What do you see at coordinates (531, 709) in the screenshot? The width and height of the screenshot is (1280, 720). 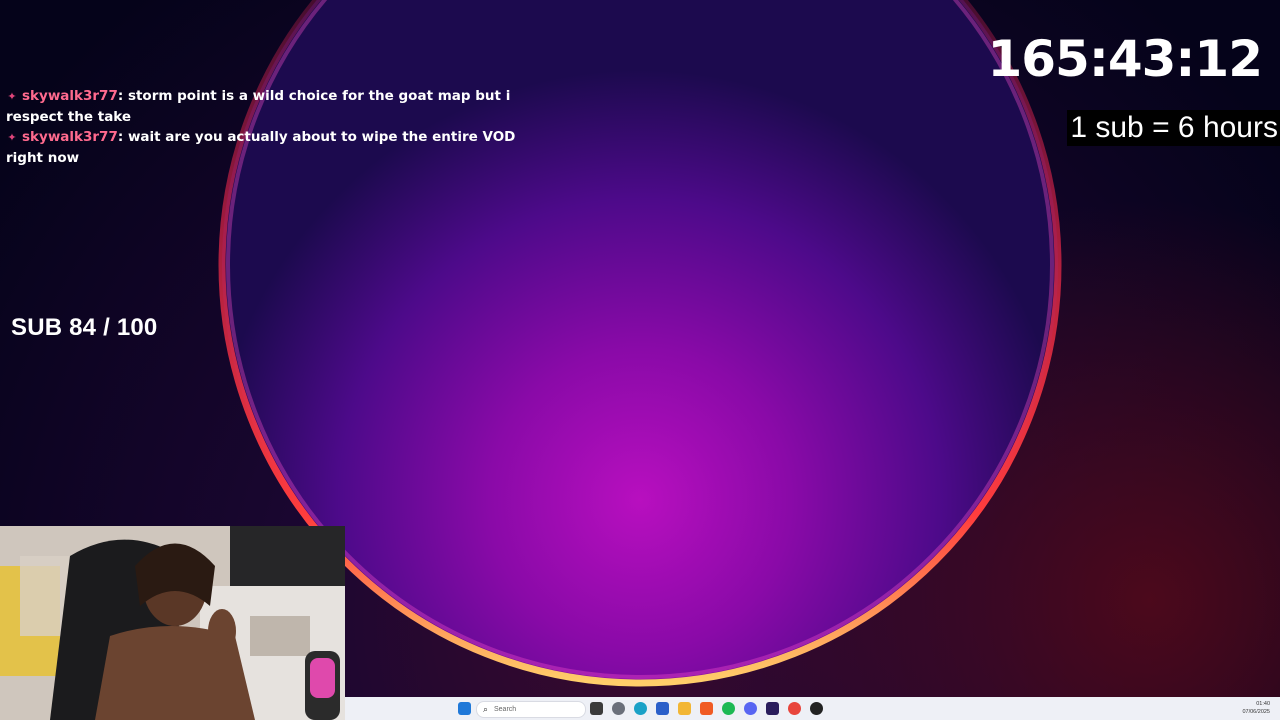 I see `taskbar-search-box: ⌕ Search` at bounding box center [531, 709].